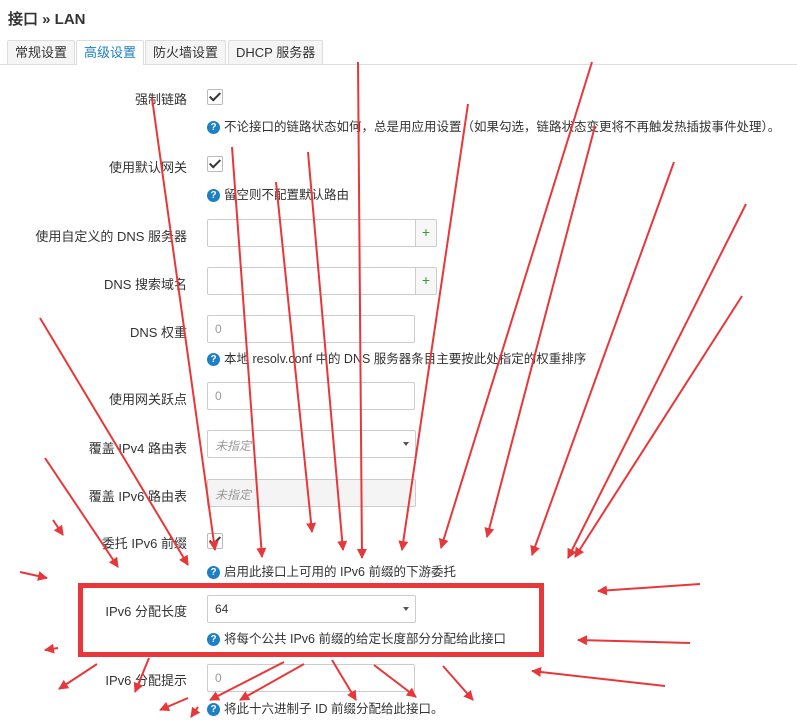  What do you see at coordinates (287, 195) in the screenshot?
I see `default-gateway-help-text: 留空则不配置默认路由` at bounding box center [287, 195].